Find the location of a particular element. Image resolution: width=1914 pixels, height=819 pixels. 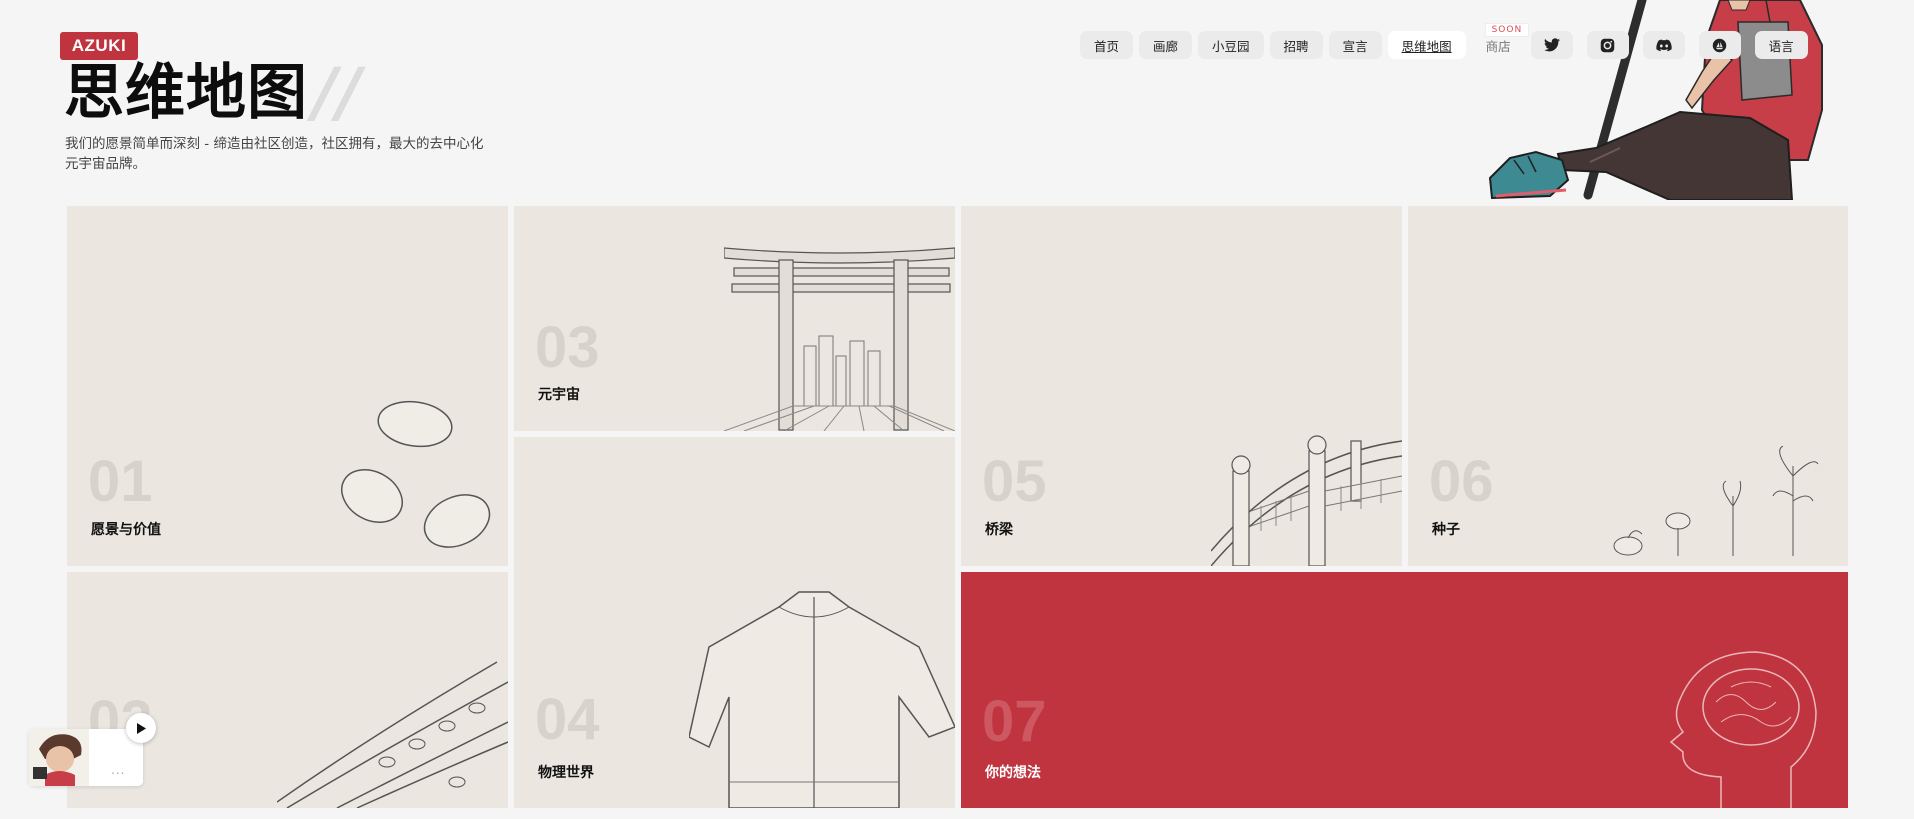

card-number: 06 is located at coordinates (1461, 481).